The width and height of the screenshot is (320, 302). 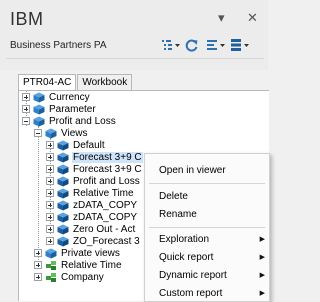 I want to click on menu-item-delete: Delete, so click(x=207, y=196).